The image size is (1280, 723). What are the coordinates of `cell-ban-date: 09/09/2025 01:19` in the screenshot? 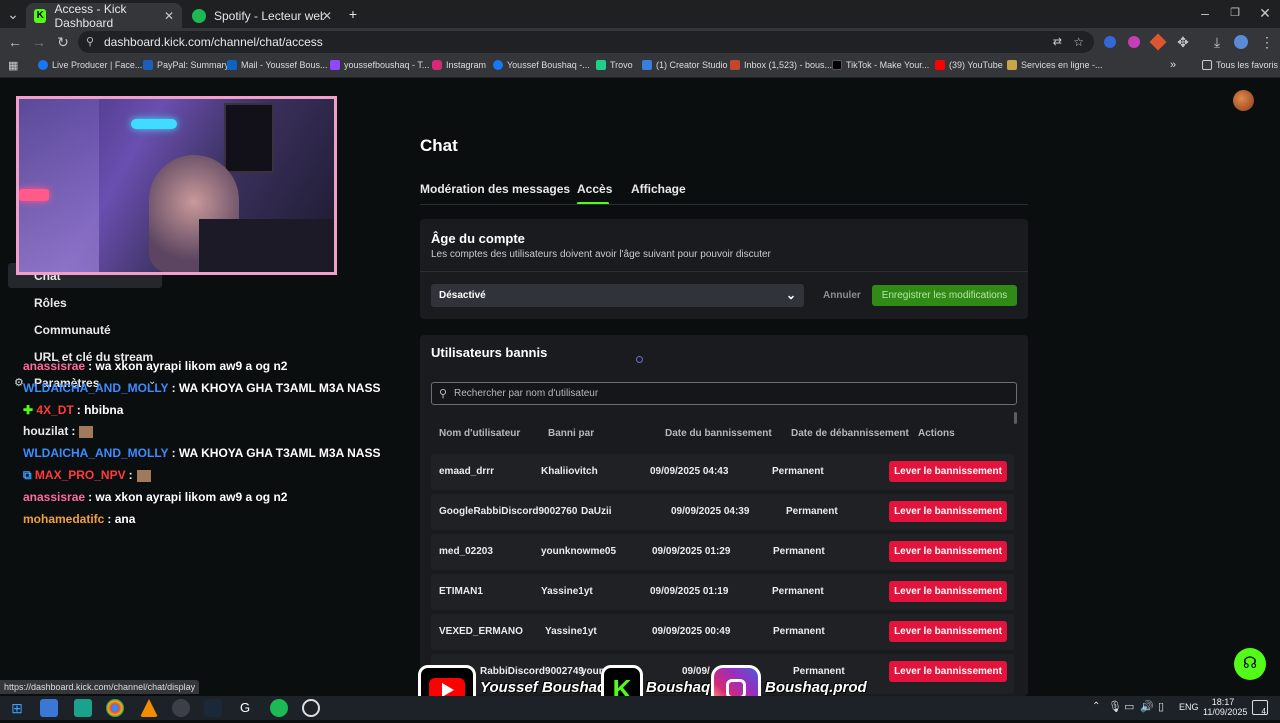 It's located at (689, 591).